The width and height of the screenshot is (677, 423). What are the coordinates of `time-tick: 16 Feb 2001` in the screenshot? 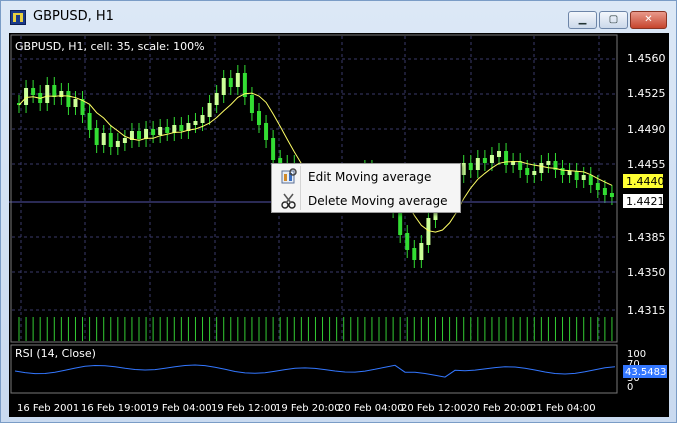 It's located at (48, 408).